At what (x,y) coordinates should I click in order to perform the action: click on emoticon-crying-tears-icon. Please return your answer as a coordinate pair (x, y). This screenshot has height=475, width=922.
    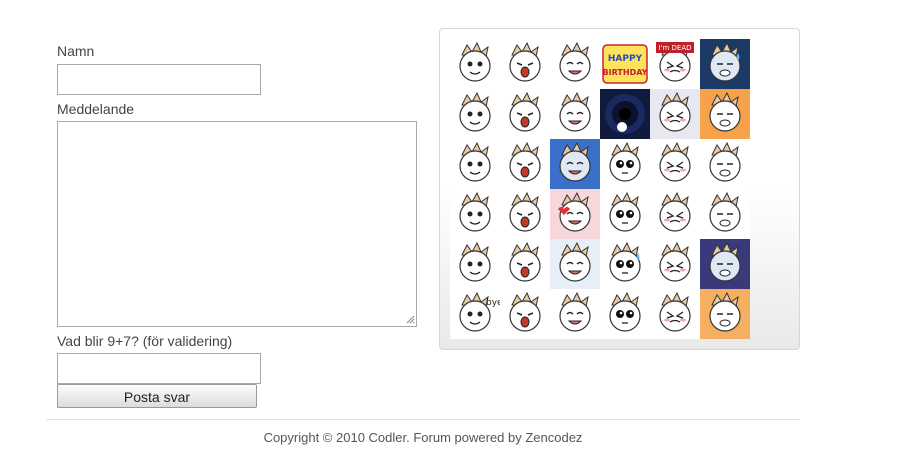
    Looking at the image, I should click on (525, 64).